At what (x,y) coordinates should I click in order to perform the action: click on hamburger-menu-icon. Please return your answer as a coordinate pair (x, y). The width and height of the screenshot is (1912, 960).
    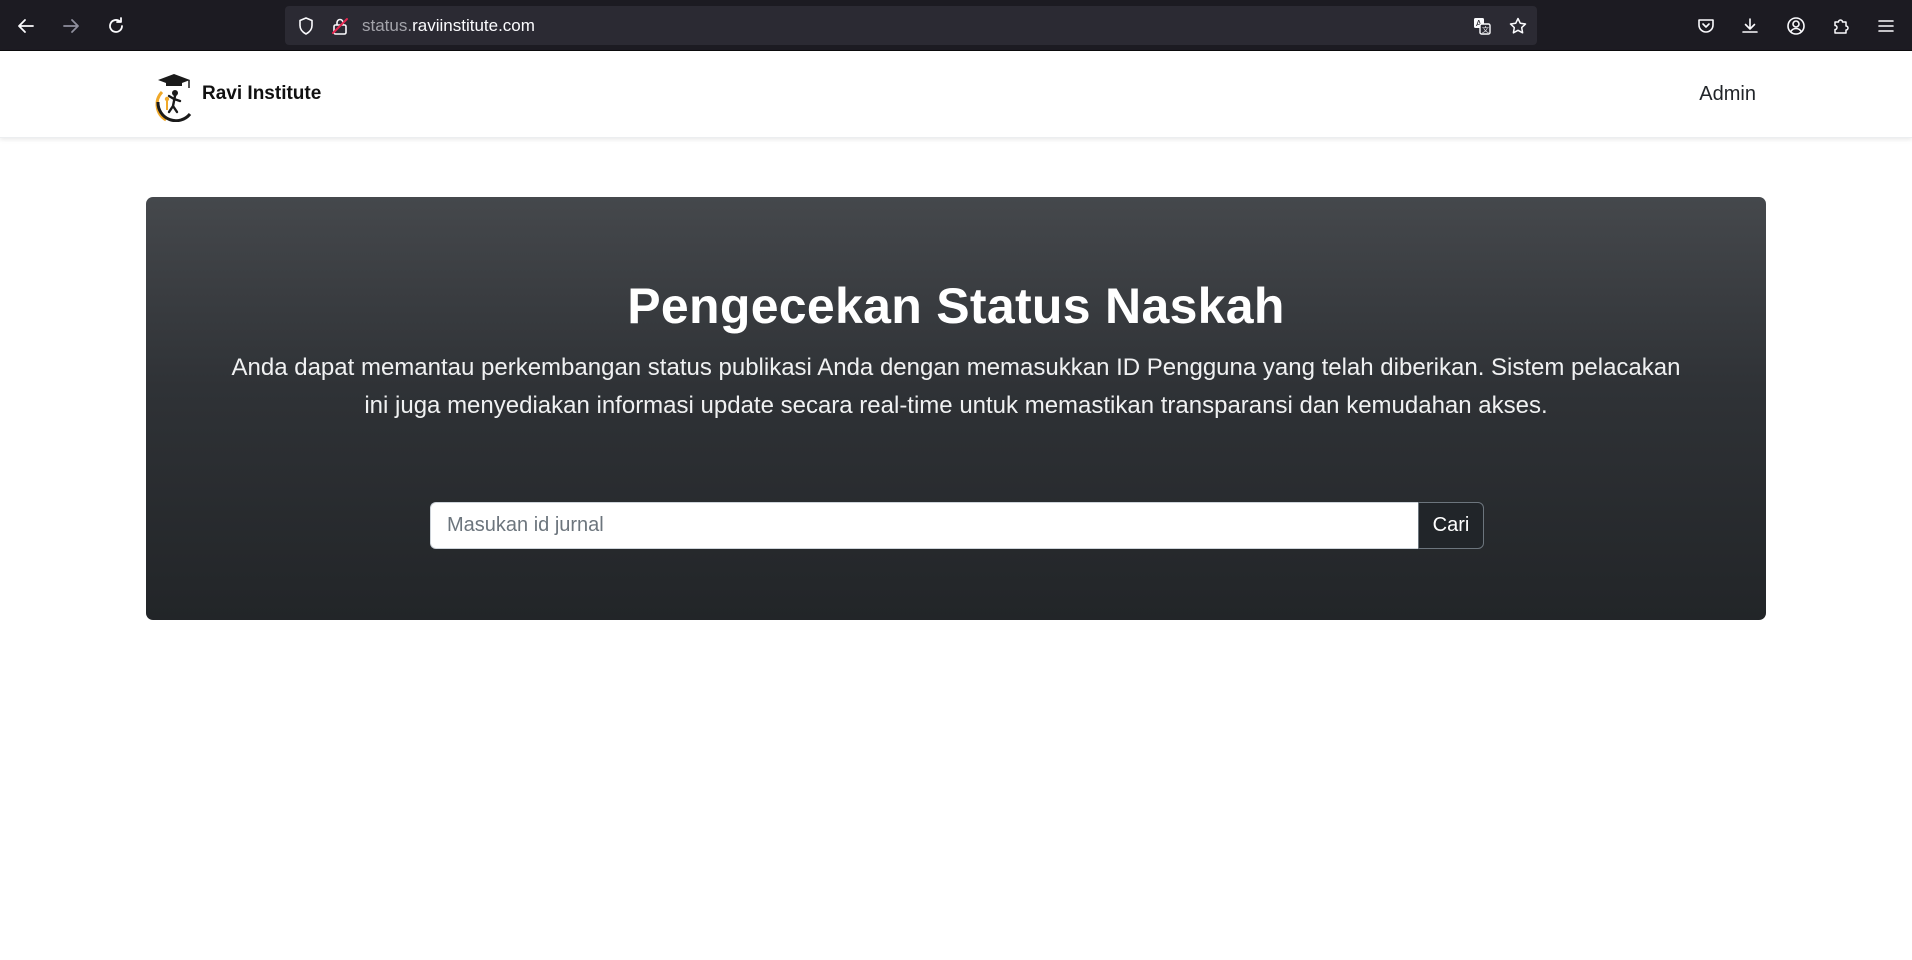
    Looking at the image, I should click on (1886, 26).